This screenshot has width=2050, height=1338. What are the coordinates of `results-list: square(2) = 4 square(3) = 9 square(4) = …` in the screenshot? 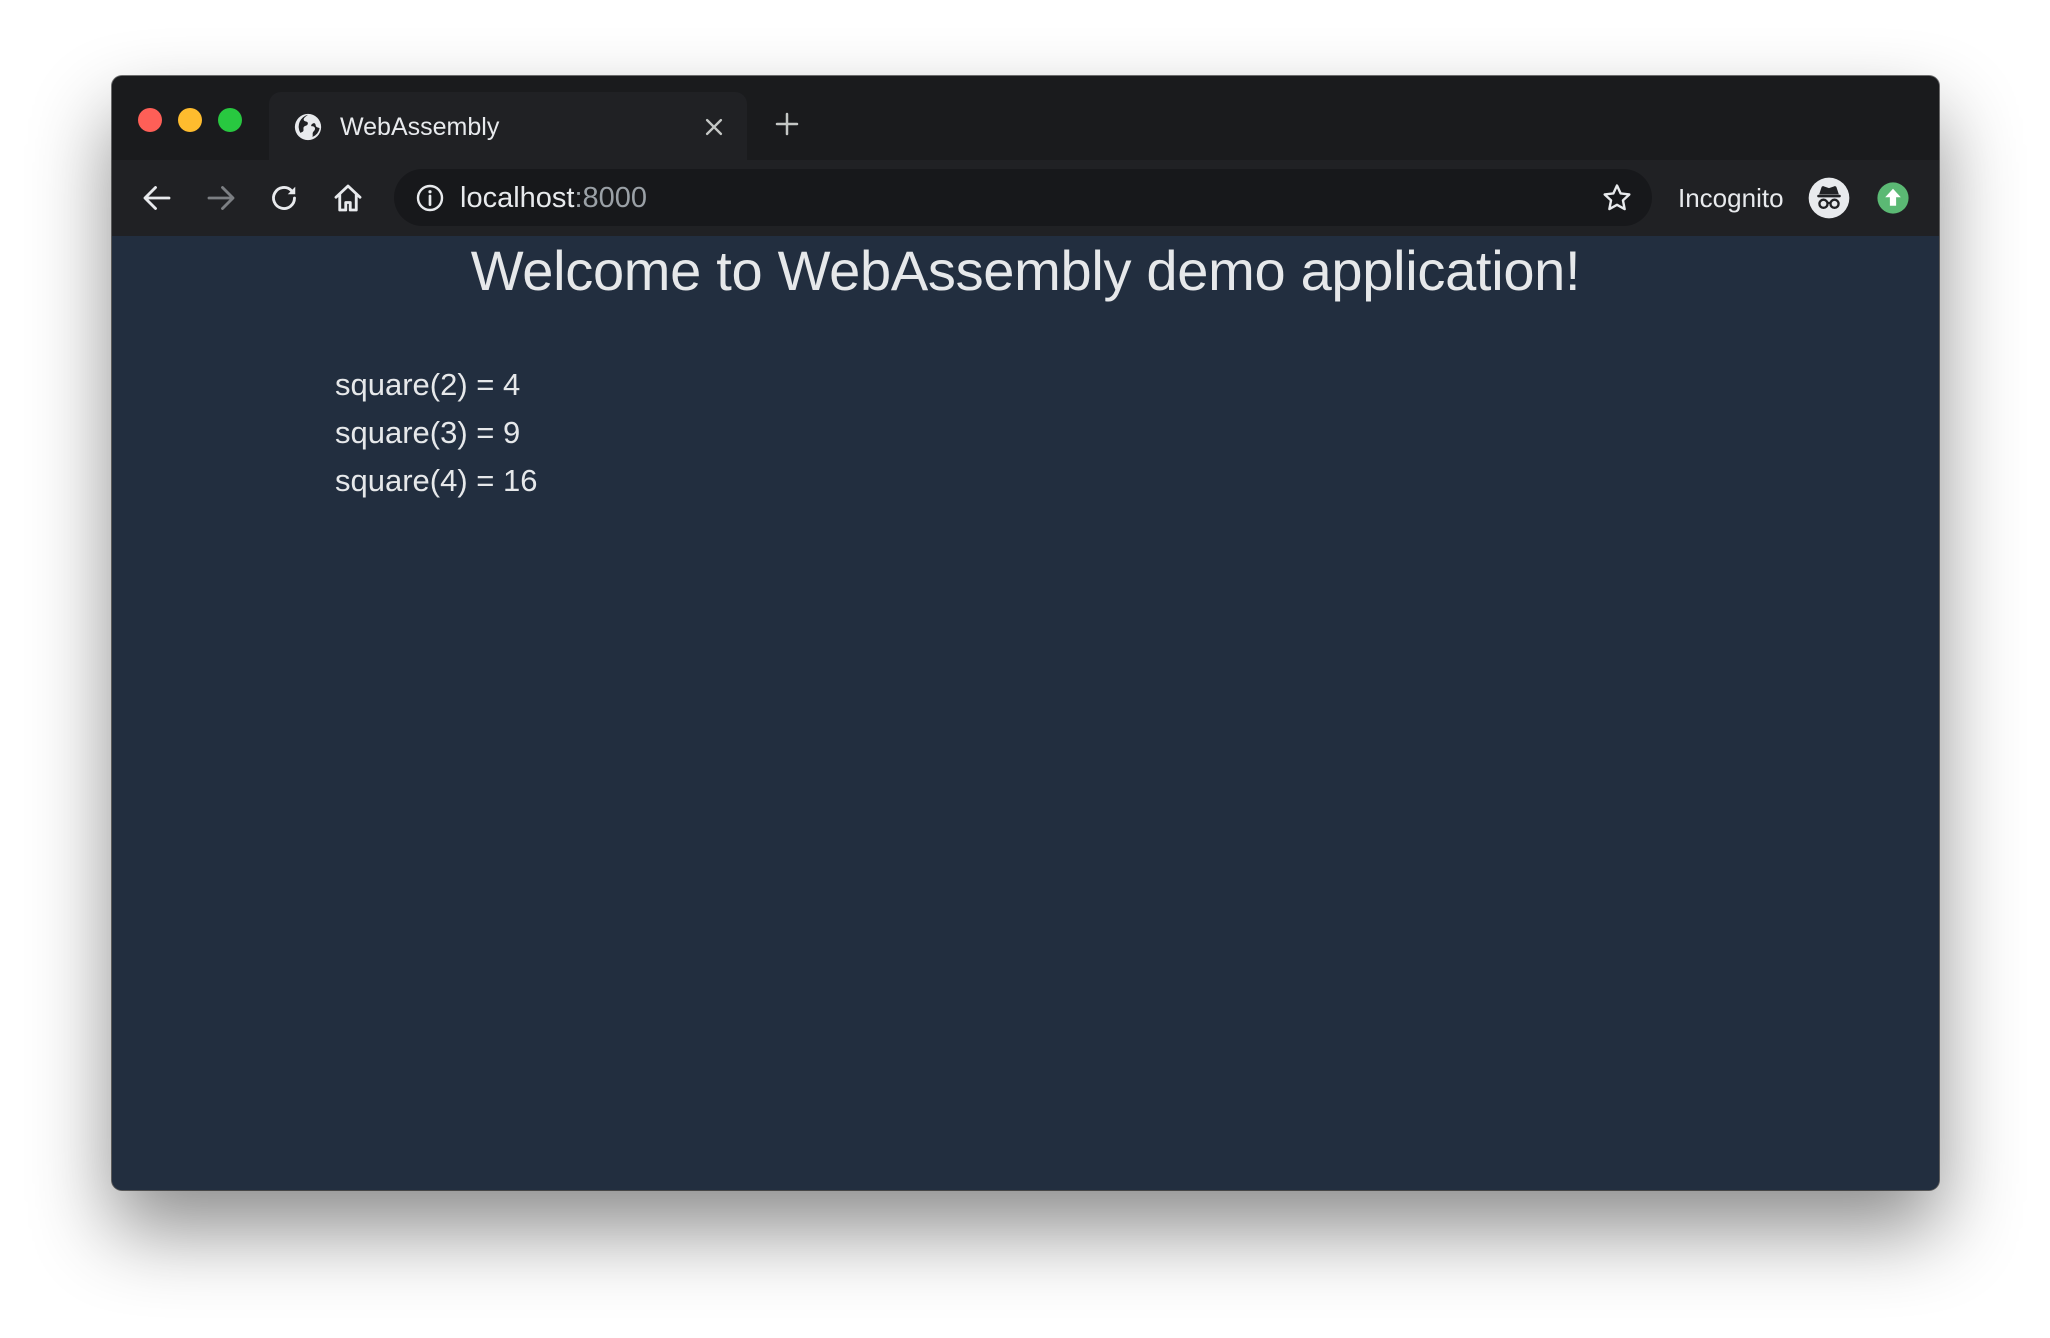 It's located at (436, 433).